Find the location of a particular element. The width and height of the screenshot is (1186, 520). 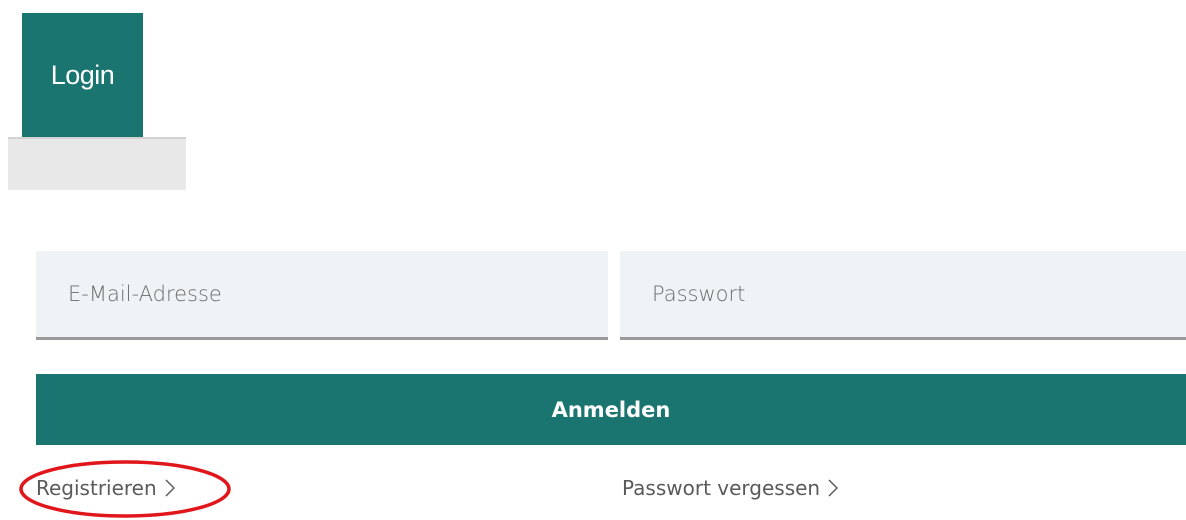

tab-login: Login is located at coordinates (82, 75).